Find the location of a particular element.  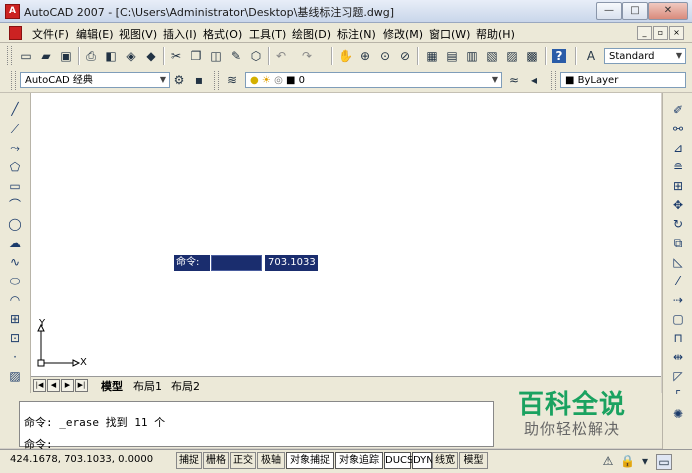

zoom-window-icon: ⊙ is located at coordinates (385, 56).